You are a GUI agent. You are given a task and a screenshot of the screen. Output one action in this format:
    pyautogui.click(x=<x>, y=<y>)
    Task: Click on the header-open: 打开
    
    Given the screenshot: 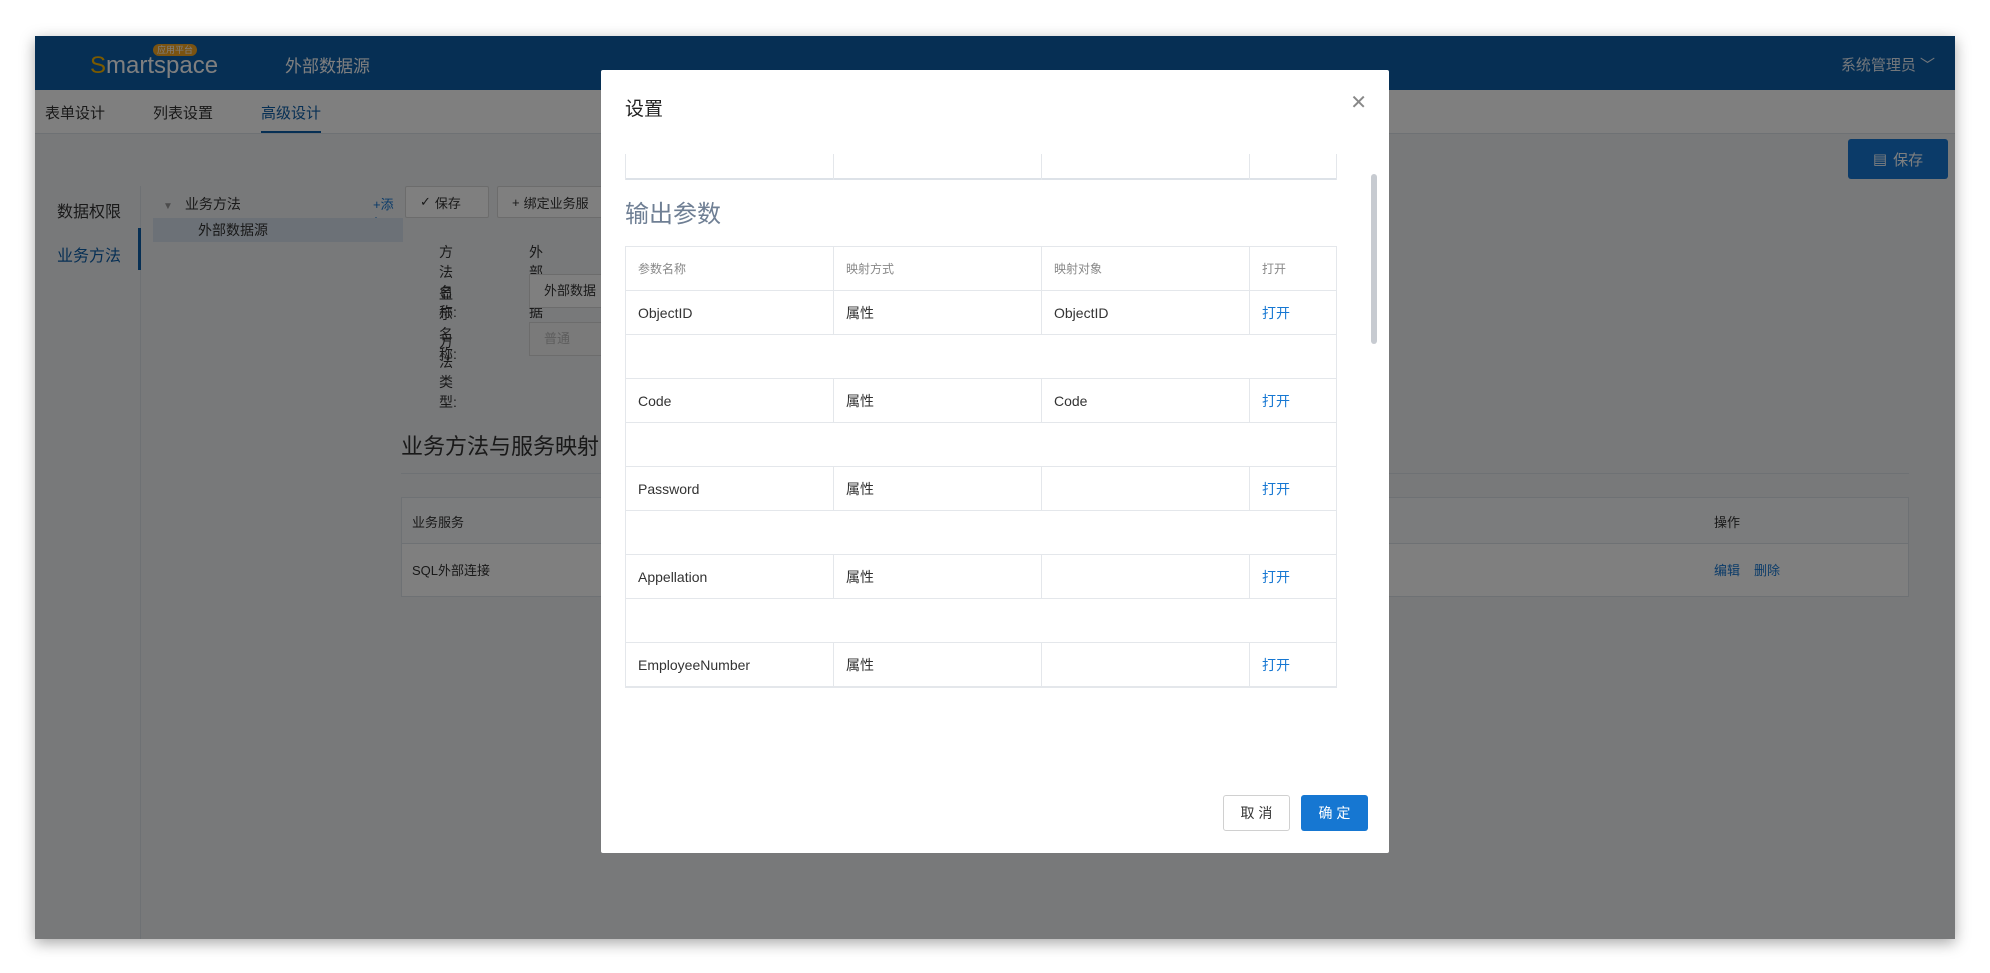 What is the action you would take?
    pyautogui.click(x=1274, y=269)
    